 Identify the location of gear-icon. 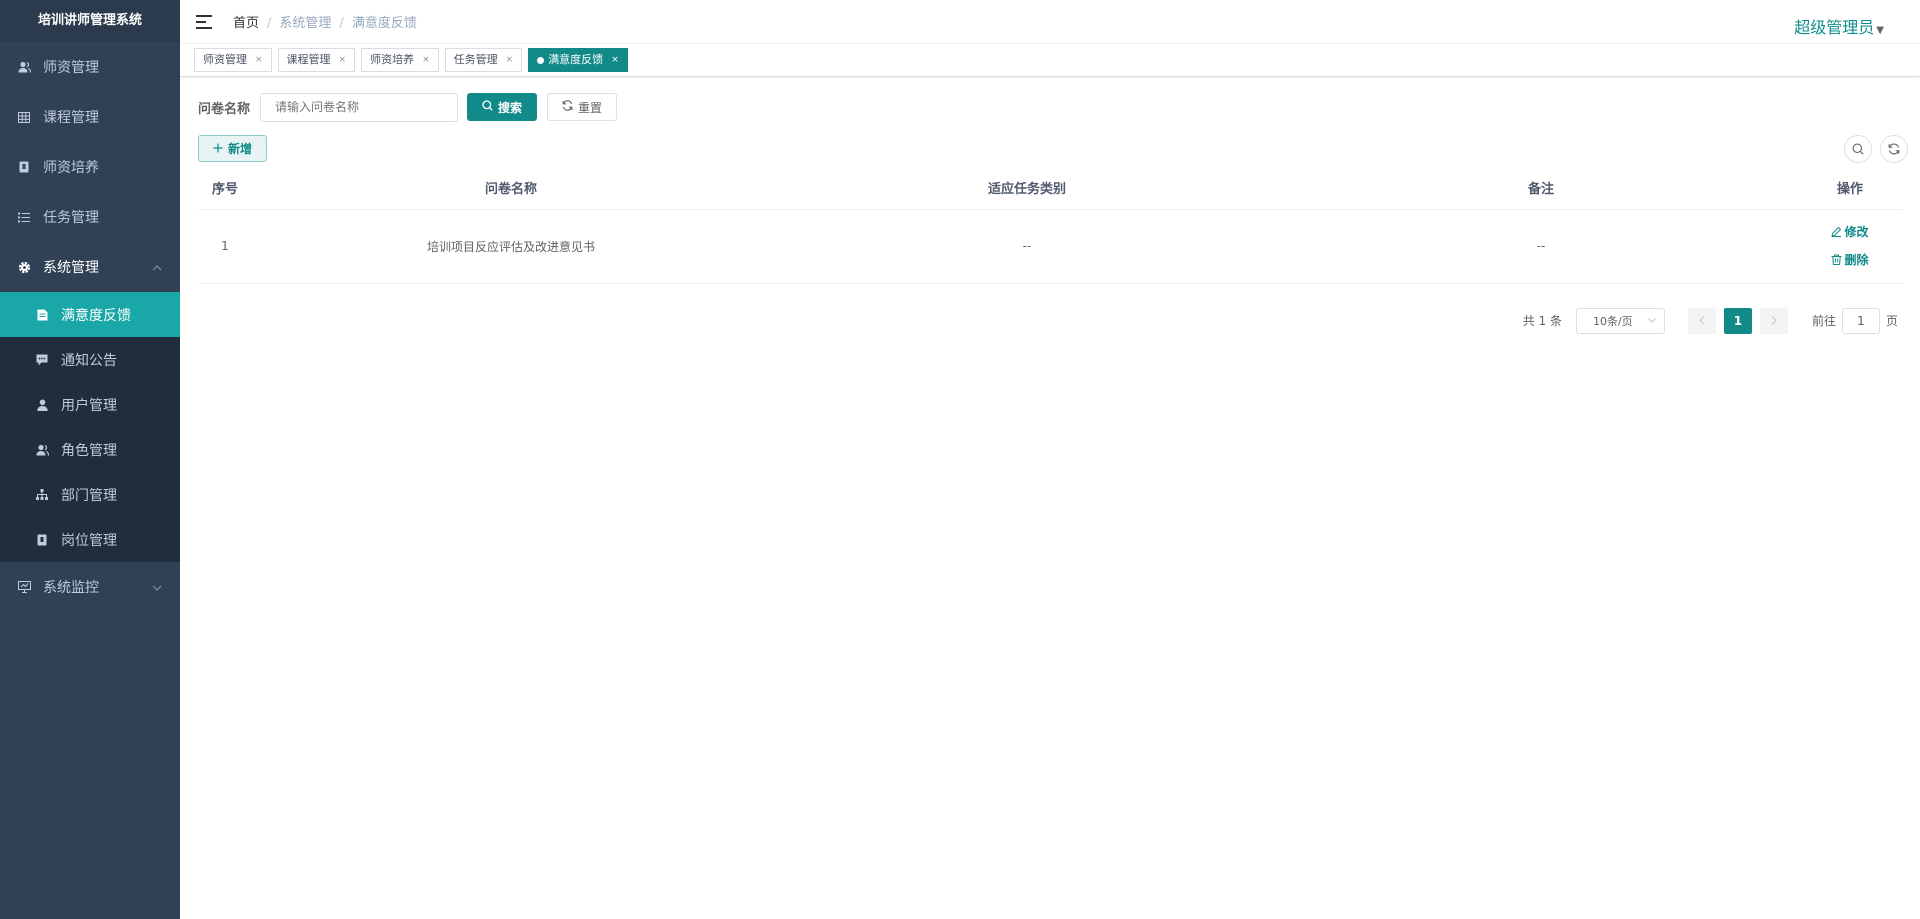
(24, 267).